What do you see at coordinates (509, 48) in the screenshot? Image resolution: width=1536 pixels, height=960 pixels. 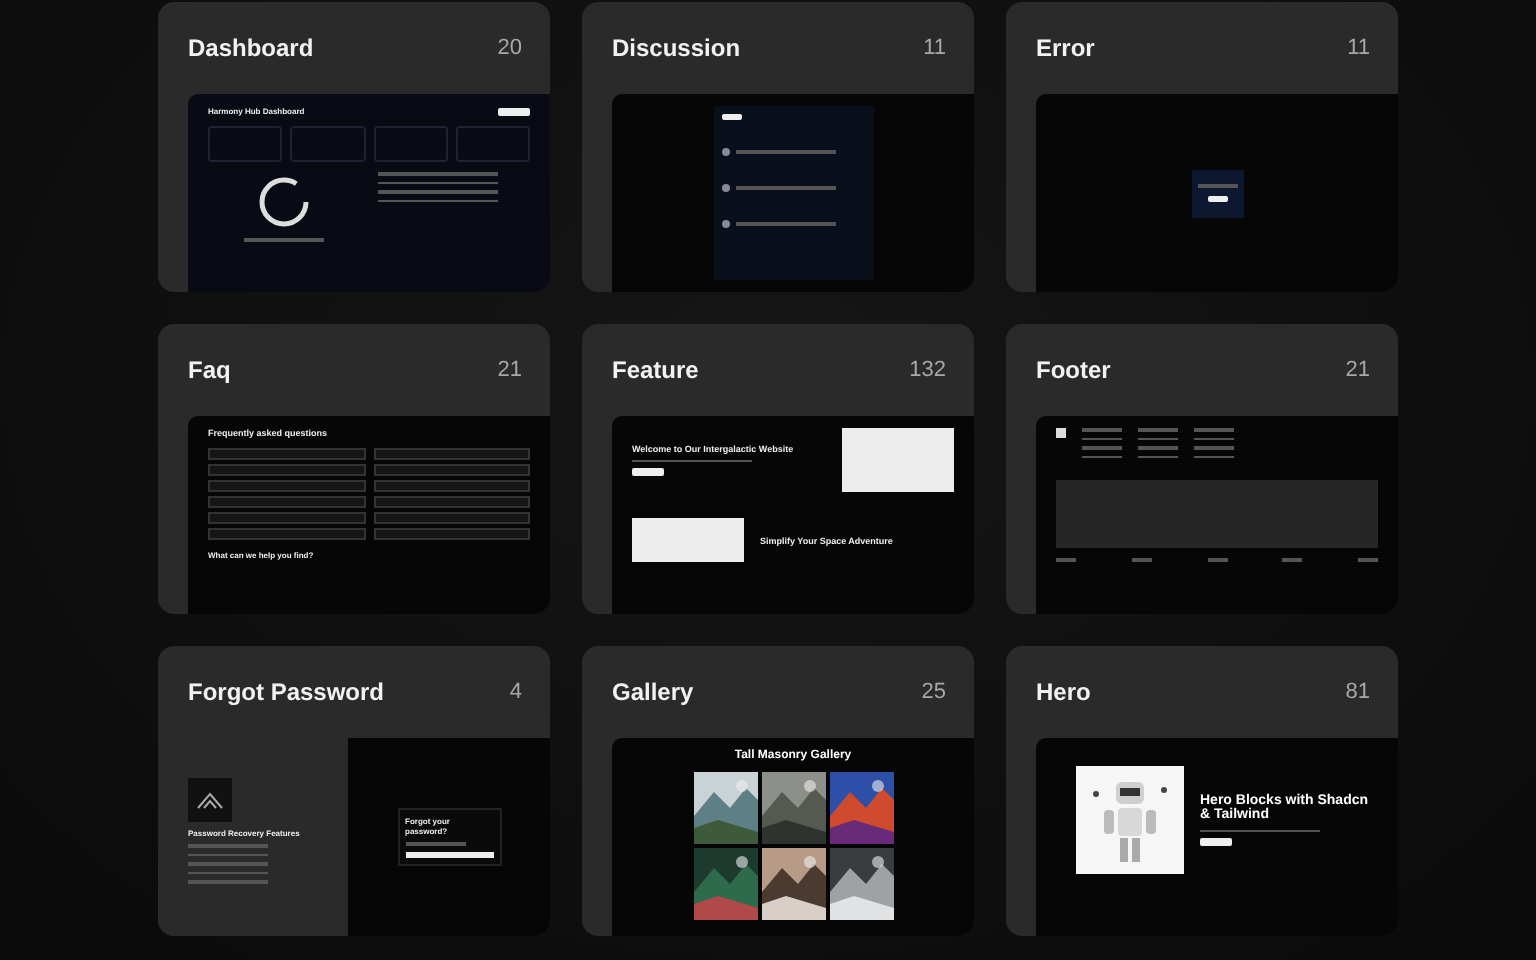 I see `item-count: 20` at bounding box center [509, 48].